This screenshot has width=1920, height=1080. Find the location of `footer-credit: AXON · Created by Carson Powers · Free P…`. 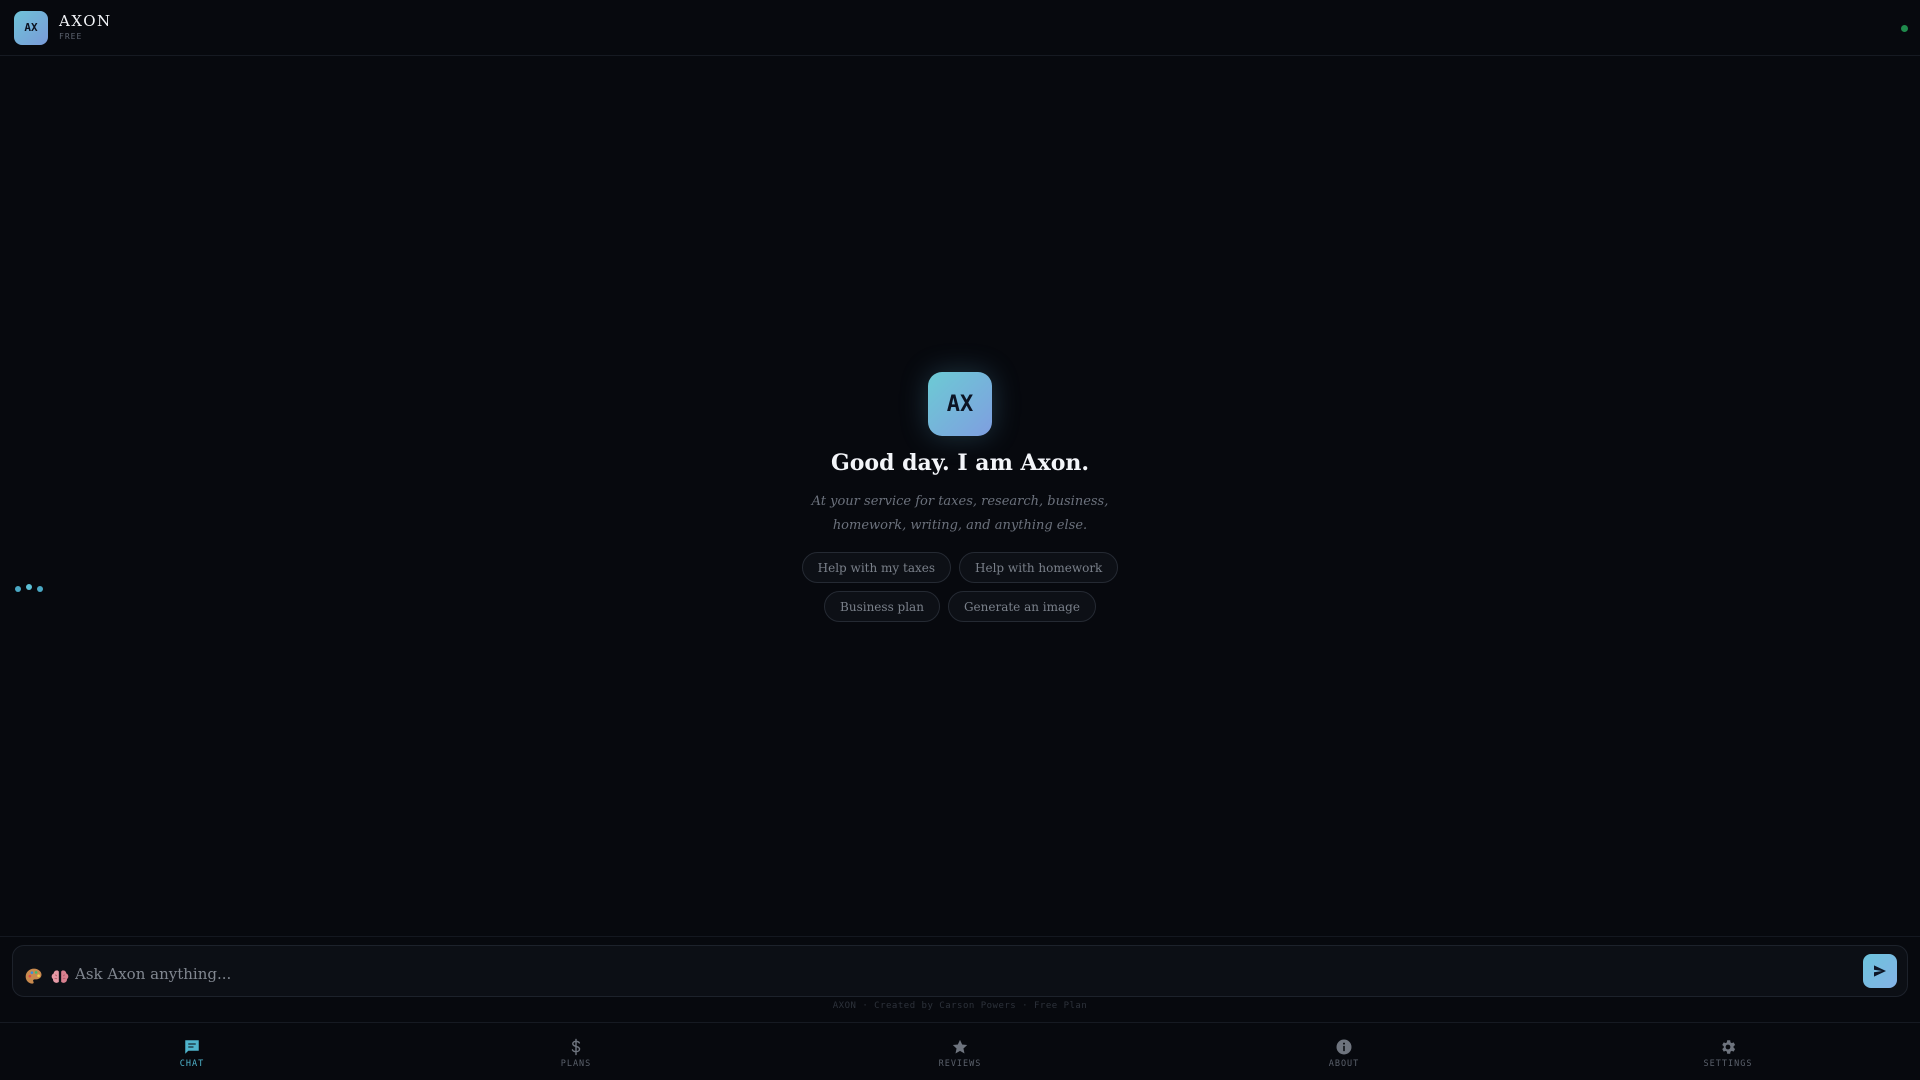

footer-credit: AXON · Created by Carson Powers · Free P… is located at coordinates (960, 1006).